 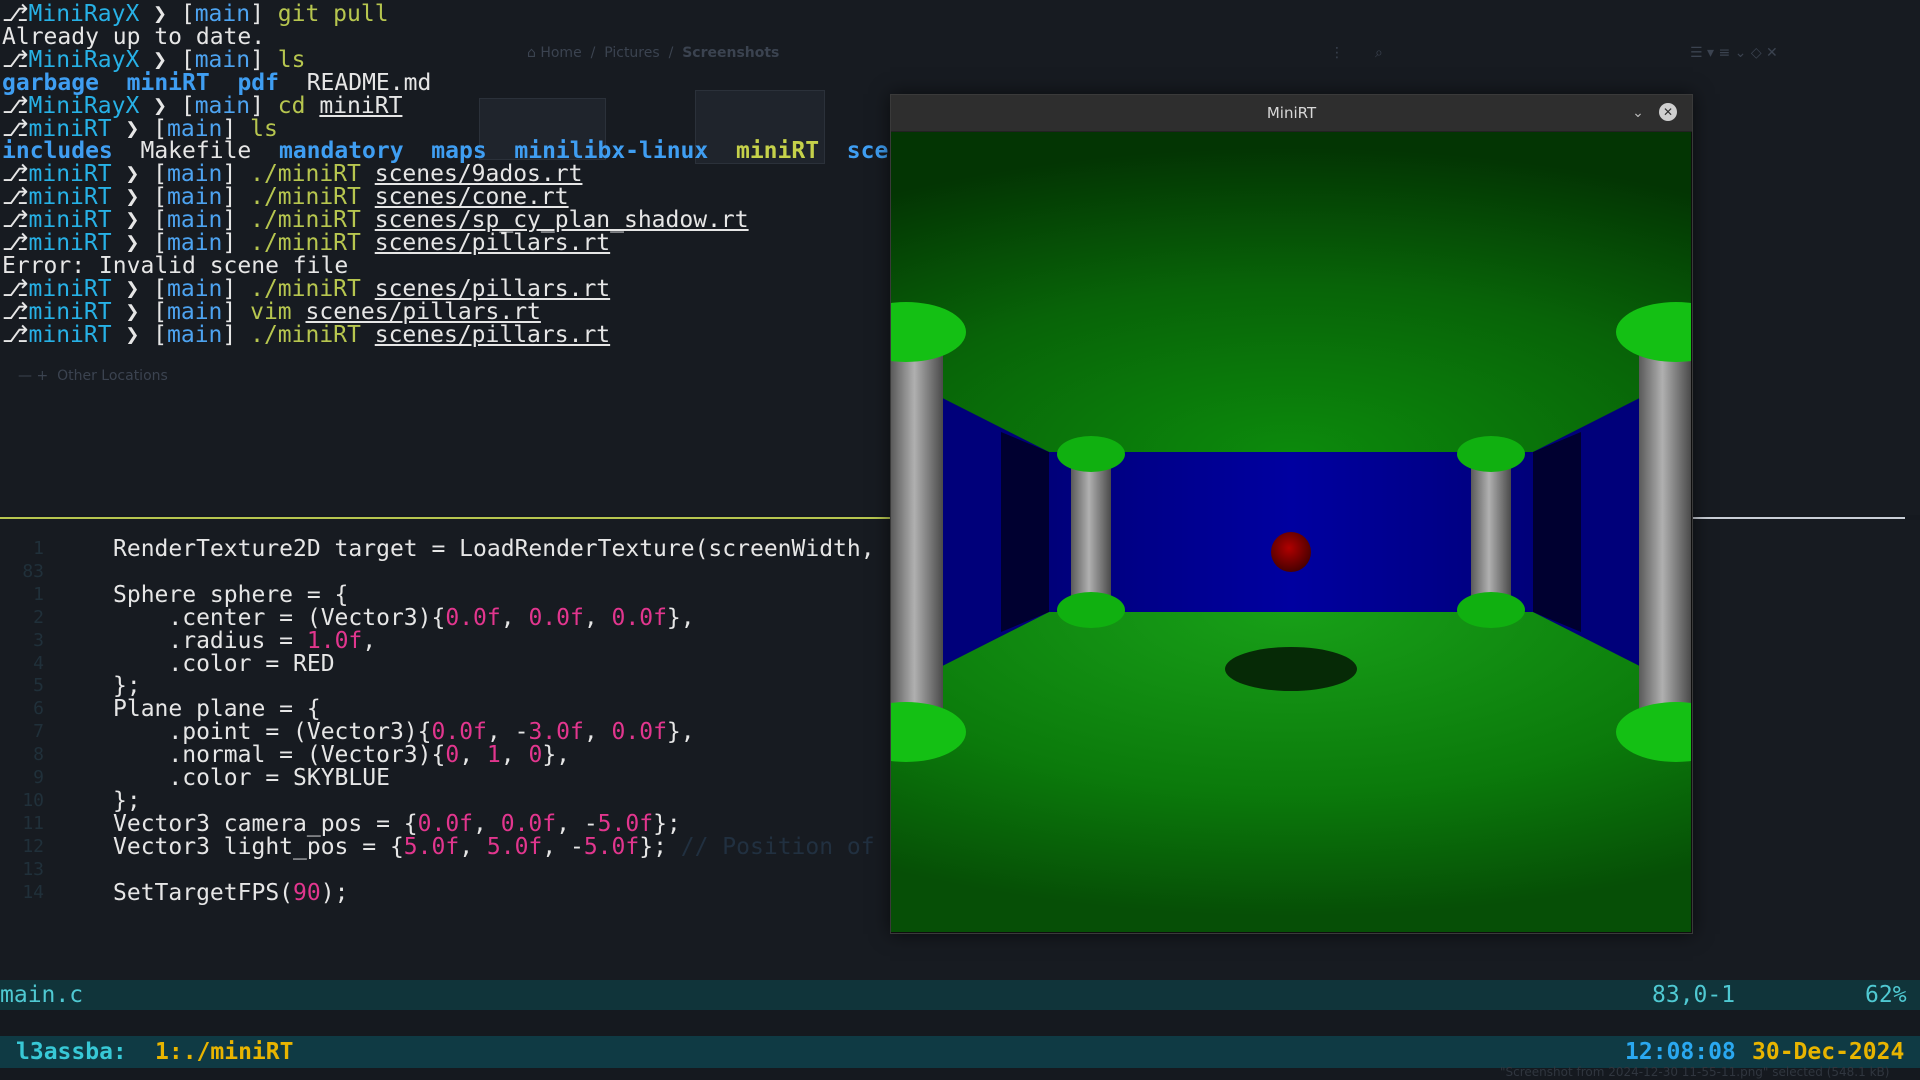 I want to click on vim-cursor-position: 83,0-1, so click(x=1694, y=995).